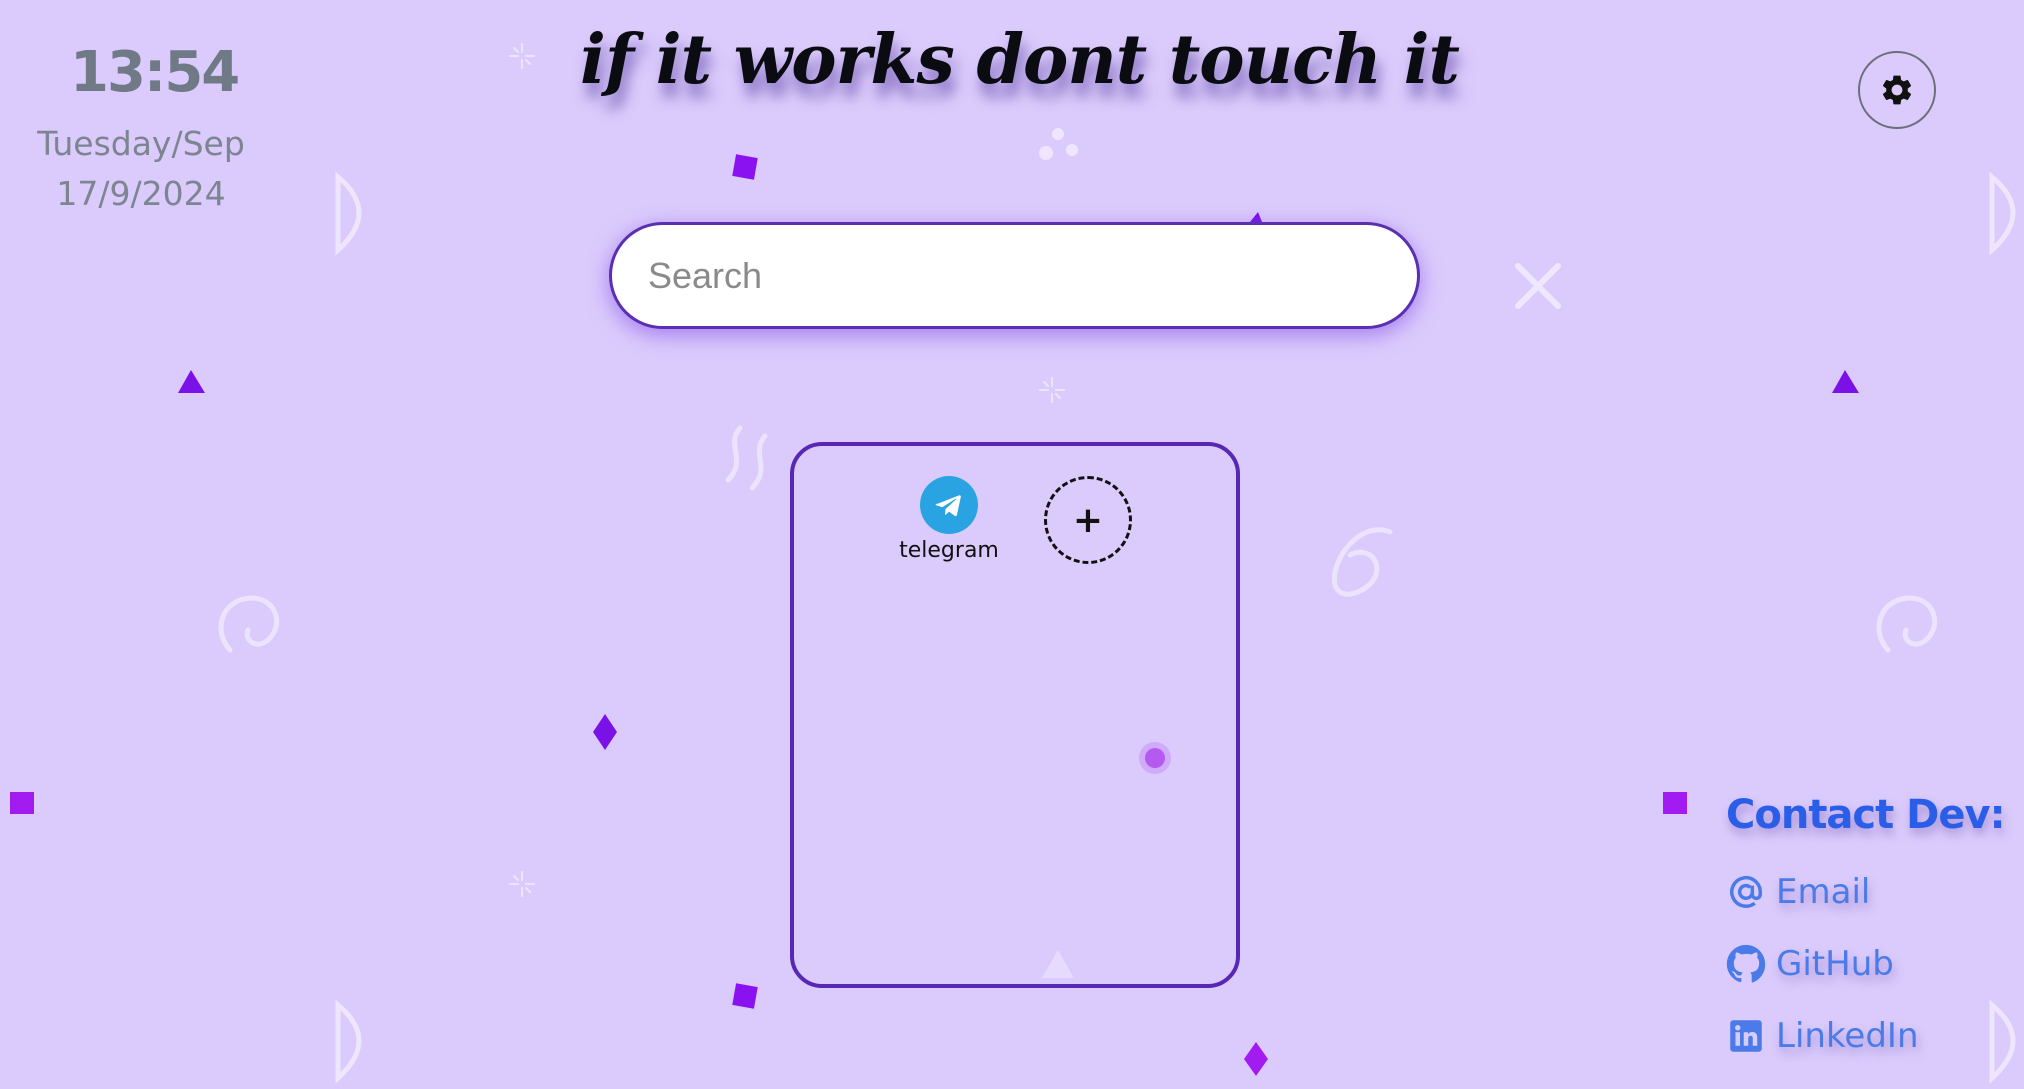 This screenshot has height=1089, width=2024. Describe the element at coordinates (141, 143) in the screenshot. I see `clock-day-month: Tuesday/Sep` at that location.